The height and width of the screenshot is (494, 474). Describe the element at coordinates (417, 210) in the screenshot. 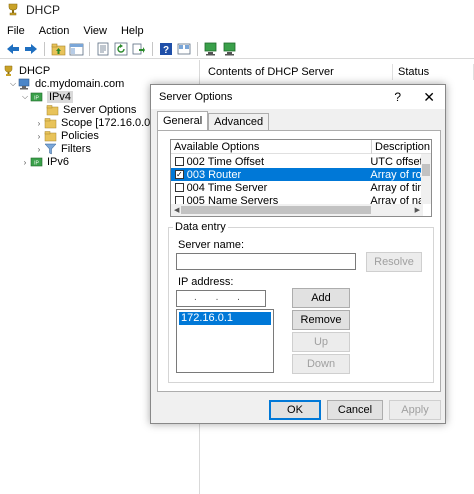

I see `scroll-right-icon: ▶` at that location.